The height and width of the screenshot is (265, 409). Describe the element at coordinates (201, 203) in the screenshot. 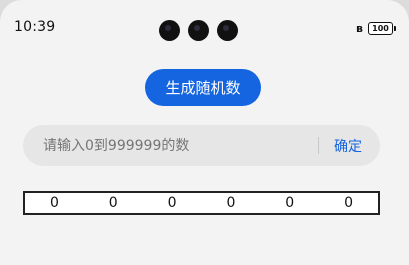

I see `digits-display: 0 0 0 0 0 0` at that location.